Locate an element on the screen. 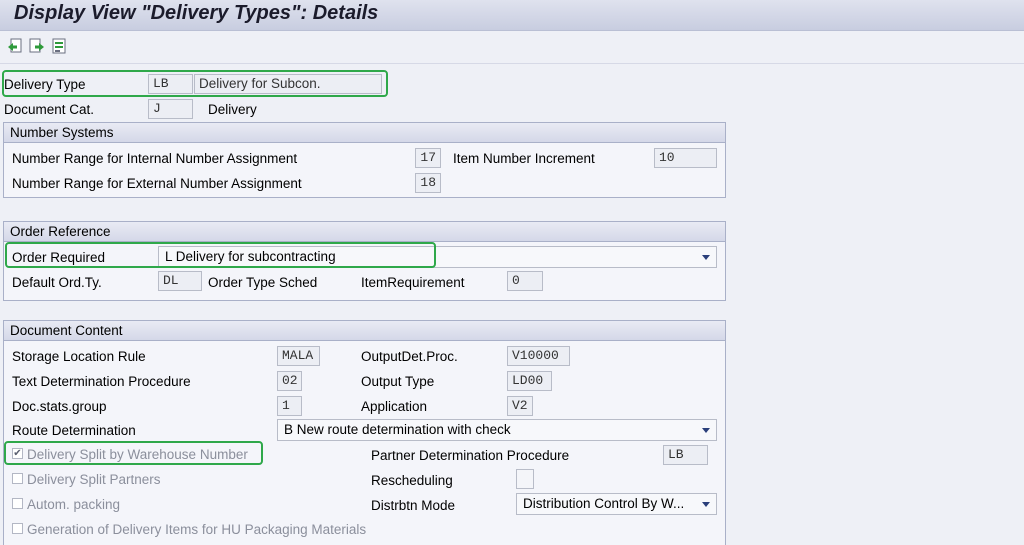 Image resolution: width=1024 pixels, height=545 pixels. document-cat-field: J is located at coordinates (170, 109).